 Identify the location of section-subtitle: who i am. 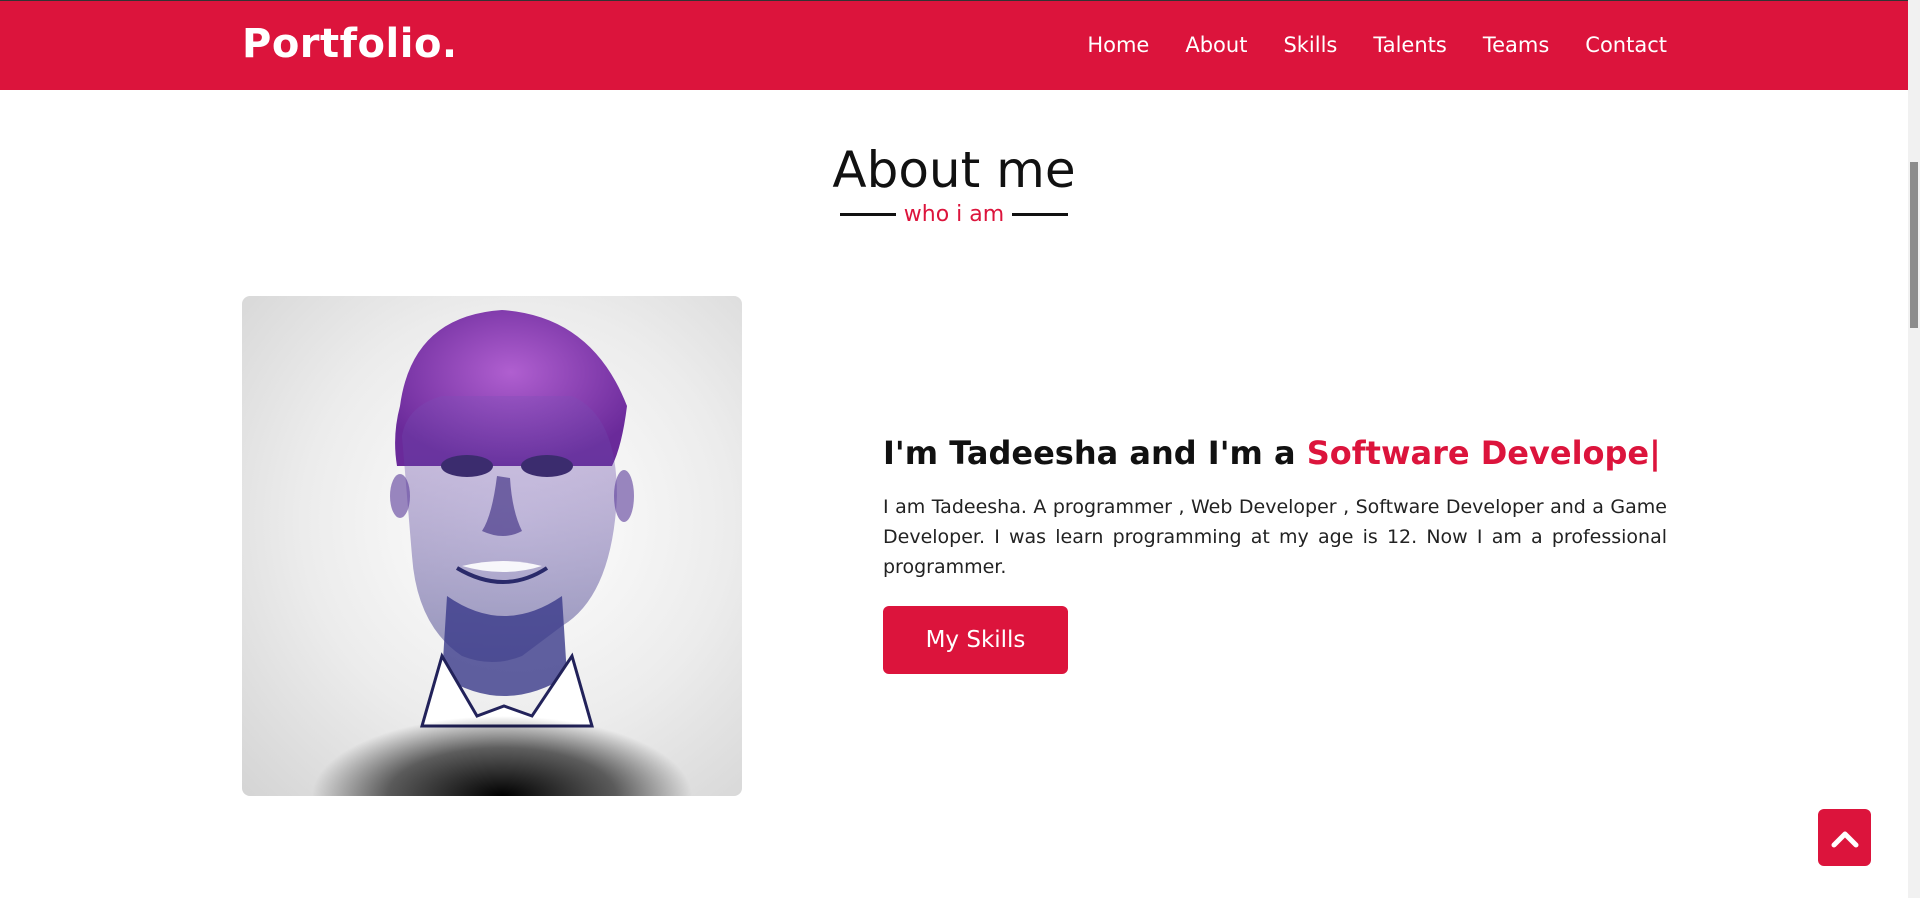
(954, 214).